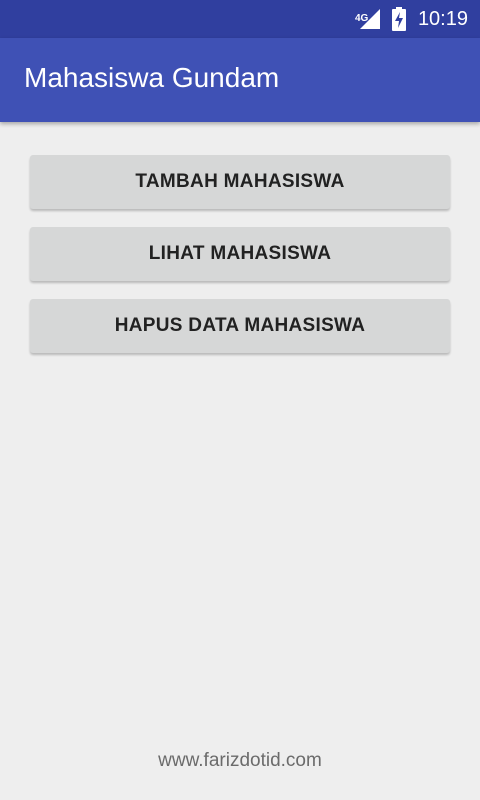 Image resolution: width=480 pixels, height=800 pixels. I want to click on status-time: 10:19, so click(442, 18).